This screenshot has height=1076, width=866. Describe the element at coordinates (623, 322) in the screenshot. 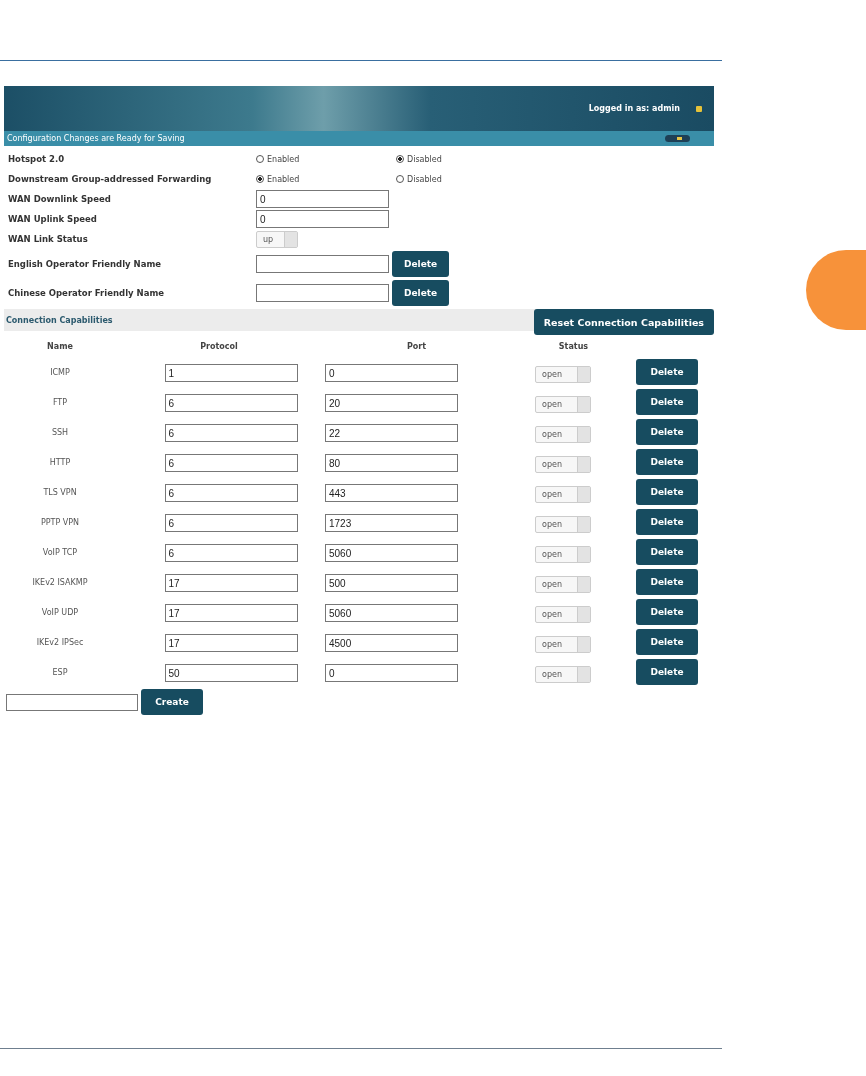

I see `reset-button: Reset Connection Capabilities` at that location.